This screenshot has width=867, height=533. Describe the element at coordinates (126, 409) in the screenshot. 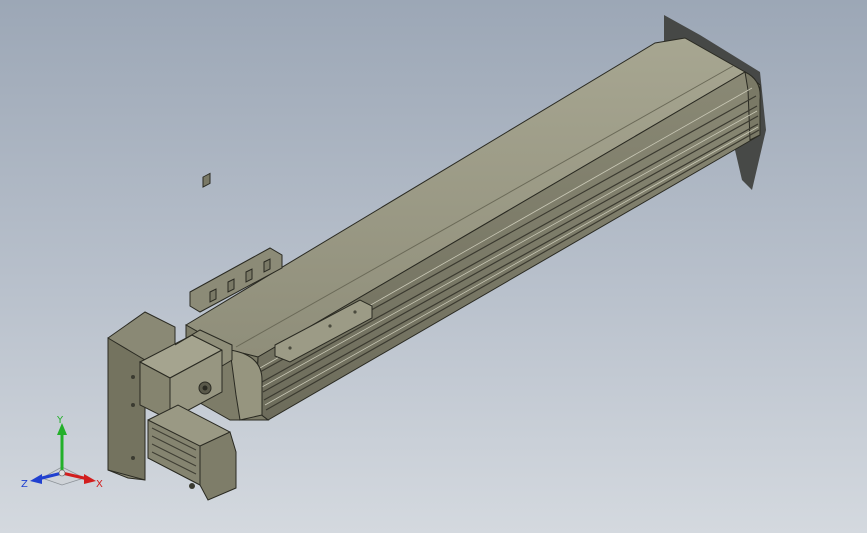

I see `motor-mount-front` at that location.